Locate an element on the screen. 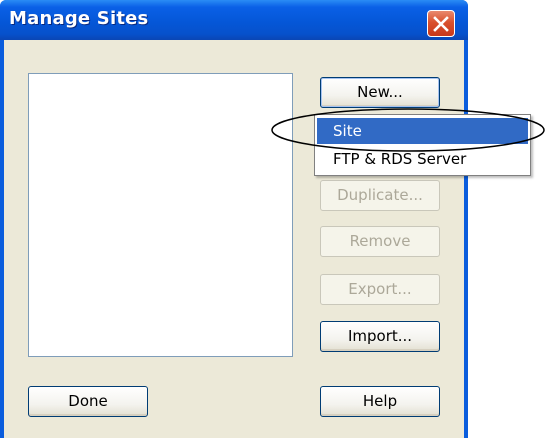 The height and width of the screenshot is (438, 545). new-dropdown-menu: Site FTP & RDS Server is located at coordinates (422, 145).